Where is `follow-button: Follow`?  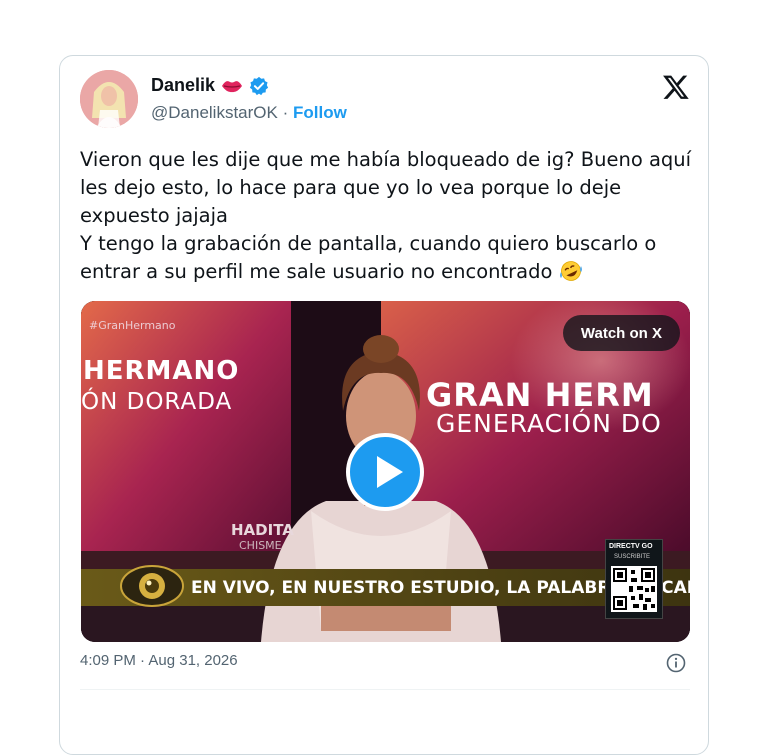 follow-button: Follow is located at coordinates (320, 112).